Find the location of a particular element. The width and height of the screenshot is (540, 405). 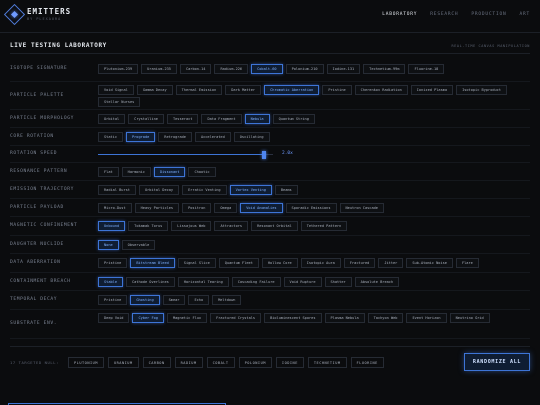

option-attractors-button: Attractors is located at coordinates (231, 226).